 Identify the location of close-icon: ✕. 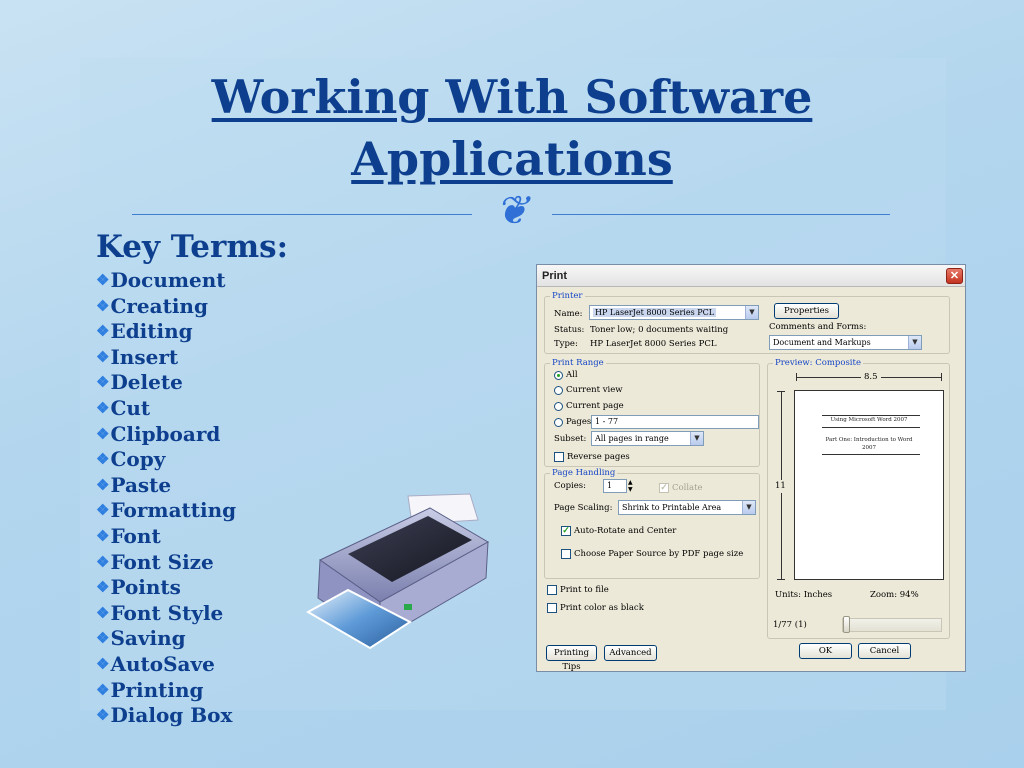
(954, 276).